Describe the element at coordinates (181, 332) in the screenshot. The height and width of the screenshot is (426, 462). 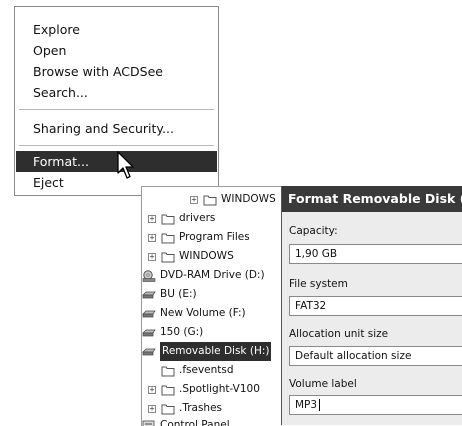
I see `tree-item-label: 150 (G:)` at that location.